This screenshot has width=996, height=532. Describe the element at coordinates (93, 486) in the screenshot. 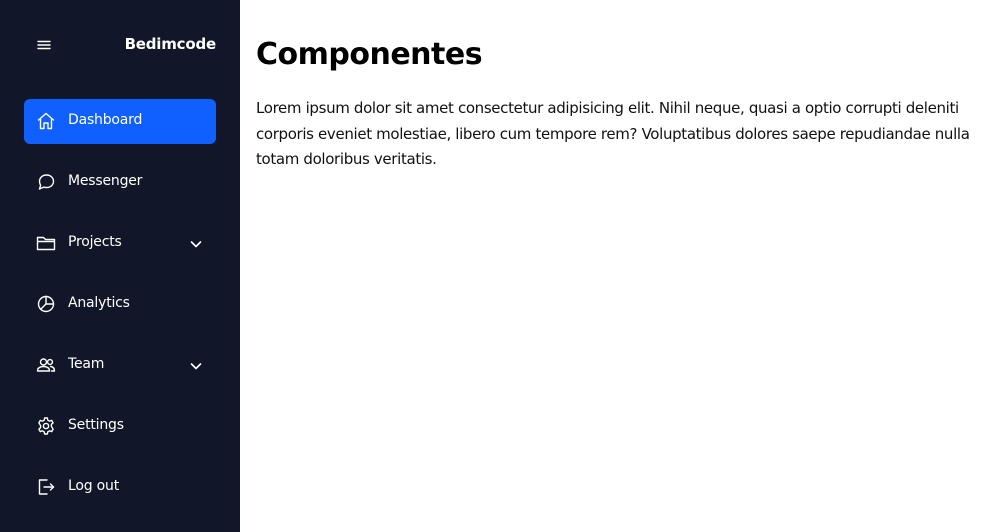

I see `sidebar-item-label: Log out` at that location.